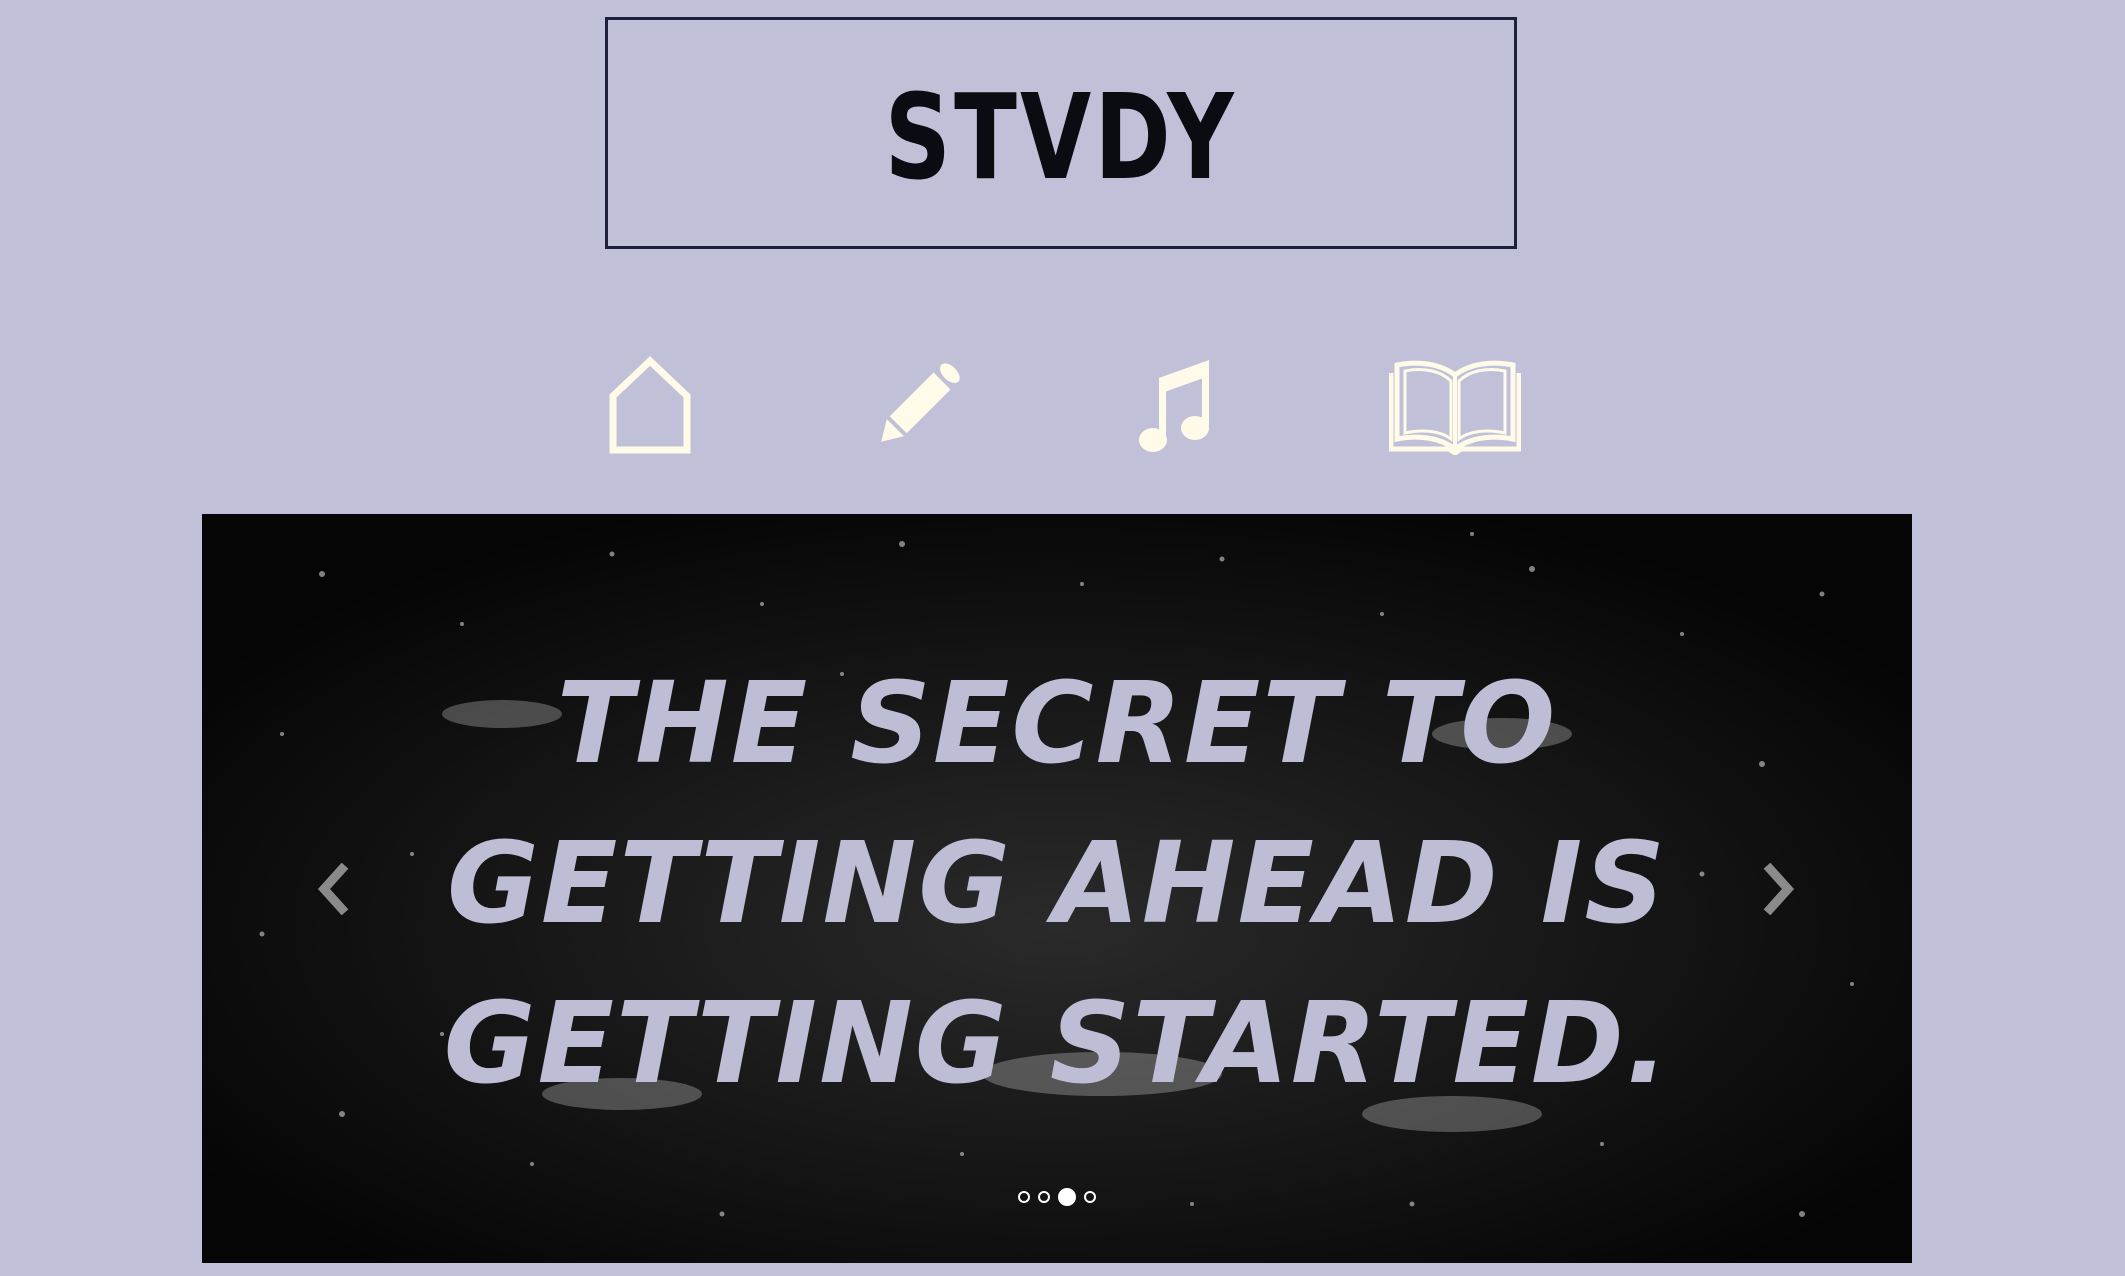 The height and width of the screenshot is (1276, 2125). Describe the element at coordinates (1057, 724) in the screenshot. I see `quote-line-1: The secret to` at that location.